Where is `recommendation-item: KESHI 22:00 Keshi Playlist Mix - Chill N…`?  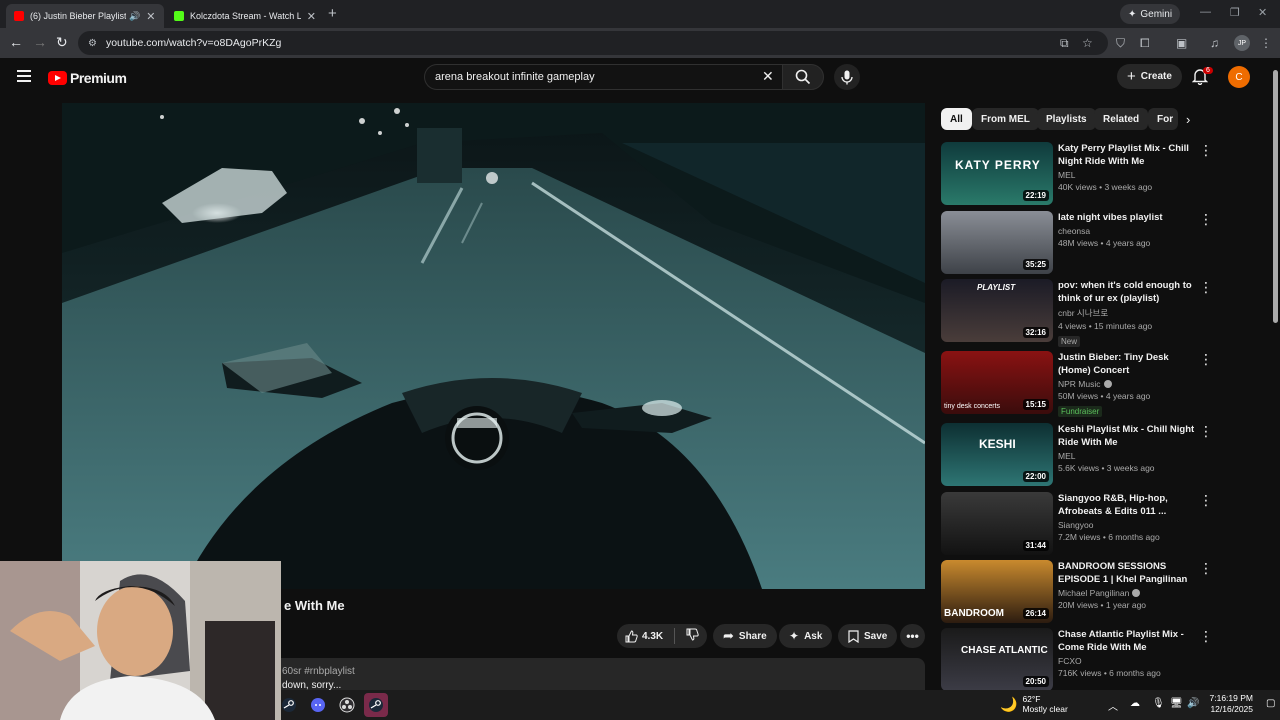 recommendation-item: KESHI 22:00 Keshi Playlist Mix - Chill N… is located at coordinates (1077, 455).